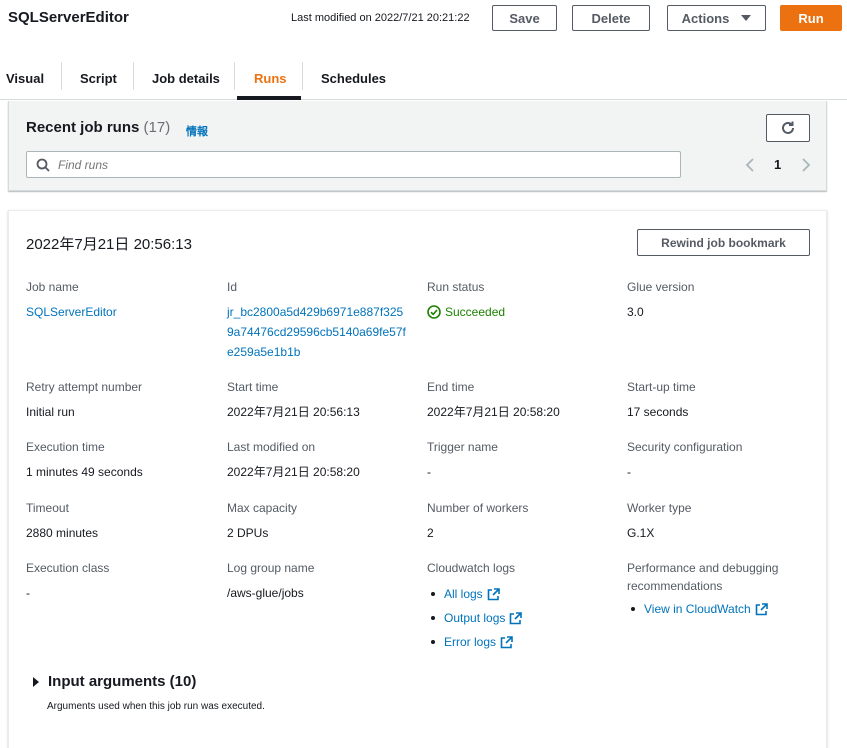 This screenshot has height=748, width=847. What do you see at coordinates (658, 412) in the screenshot?
I see `field-value: 17 seconds` at bounding box center [658, 412].